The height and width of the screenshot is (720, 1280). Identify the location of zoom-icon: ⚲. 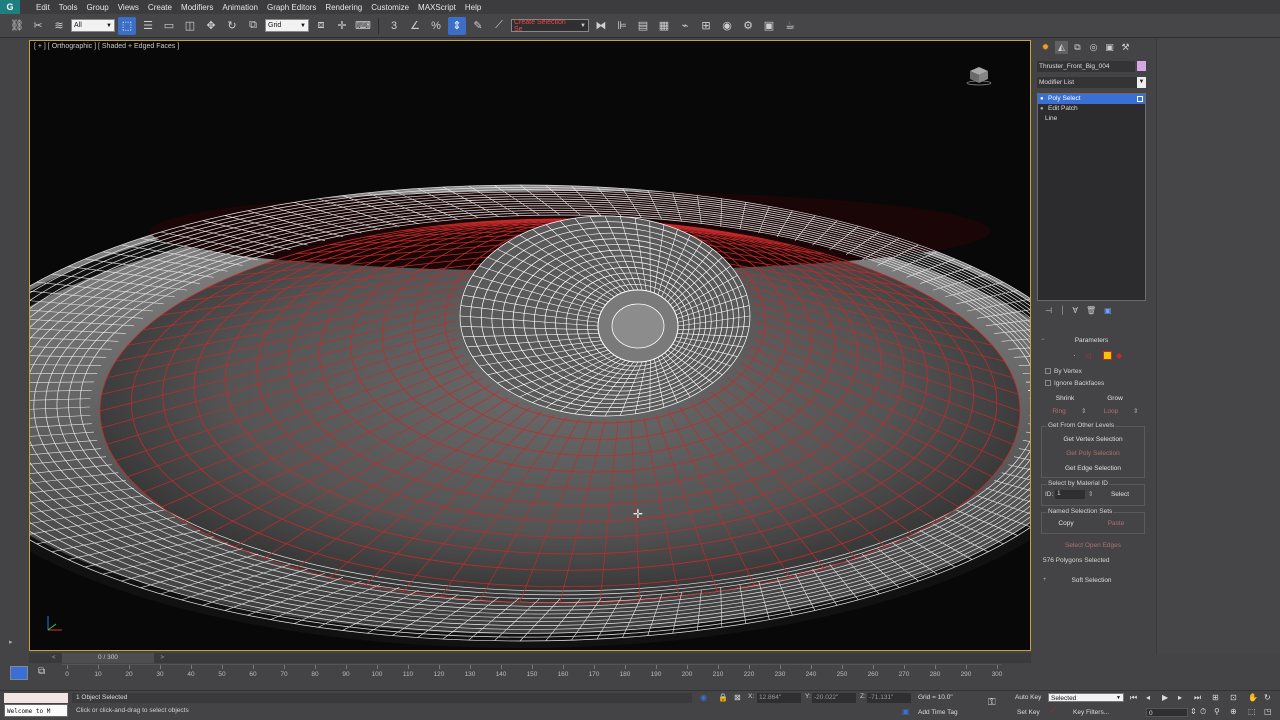
(1217, 711).